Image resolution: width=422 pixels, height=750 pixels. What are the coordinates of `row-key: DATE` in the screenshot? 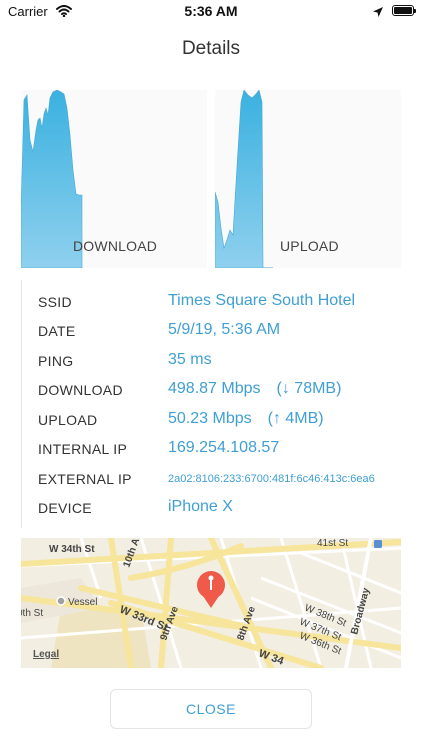 It's located at (57, 331).